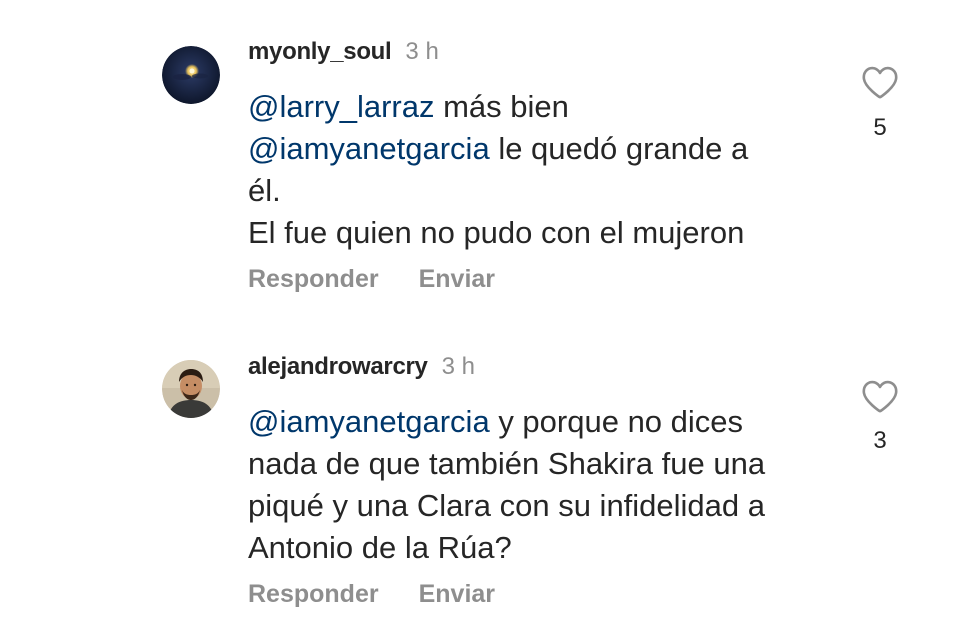 The image size is (953, 620). What do you see at coordinates (619, 148) in the screenshot?
I see `comment-text-fragment: le quedó grande a` at bounding box center [619, 148].